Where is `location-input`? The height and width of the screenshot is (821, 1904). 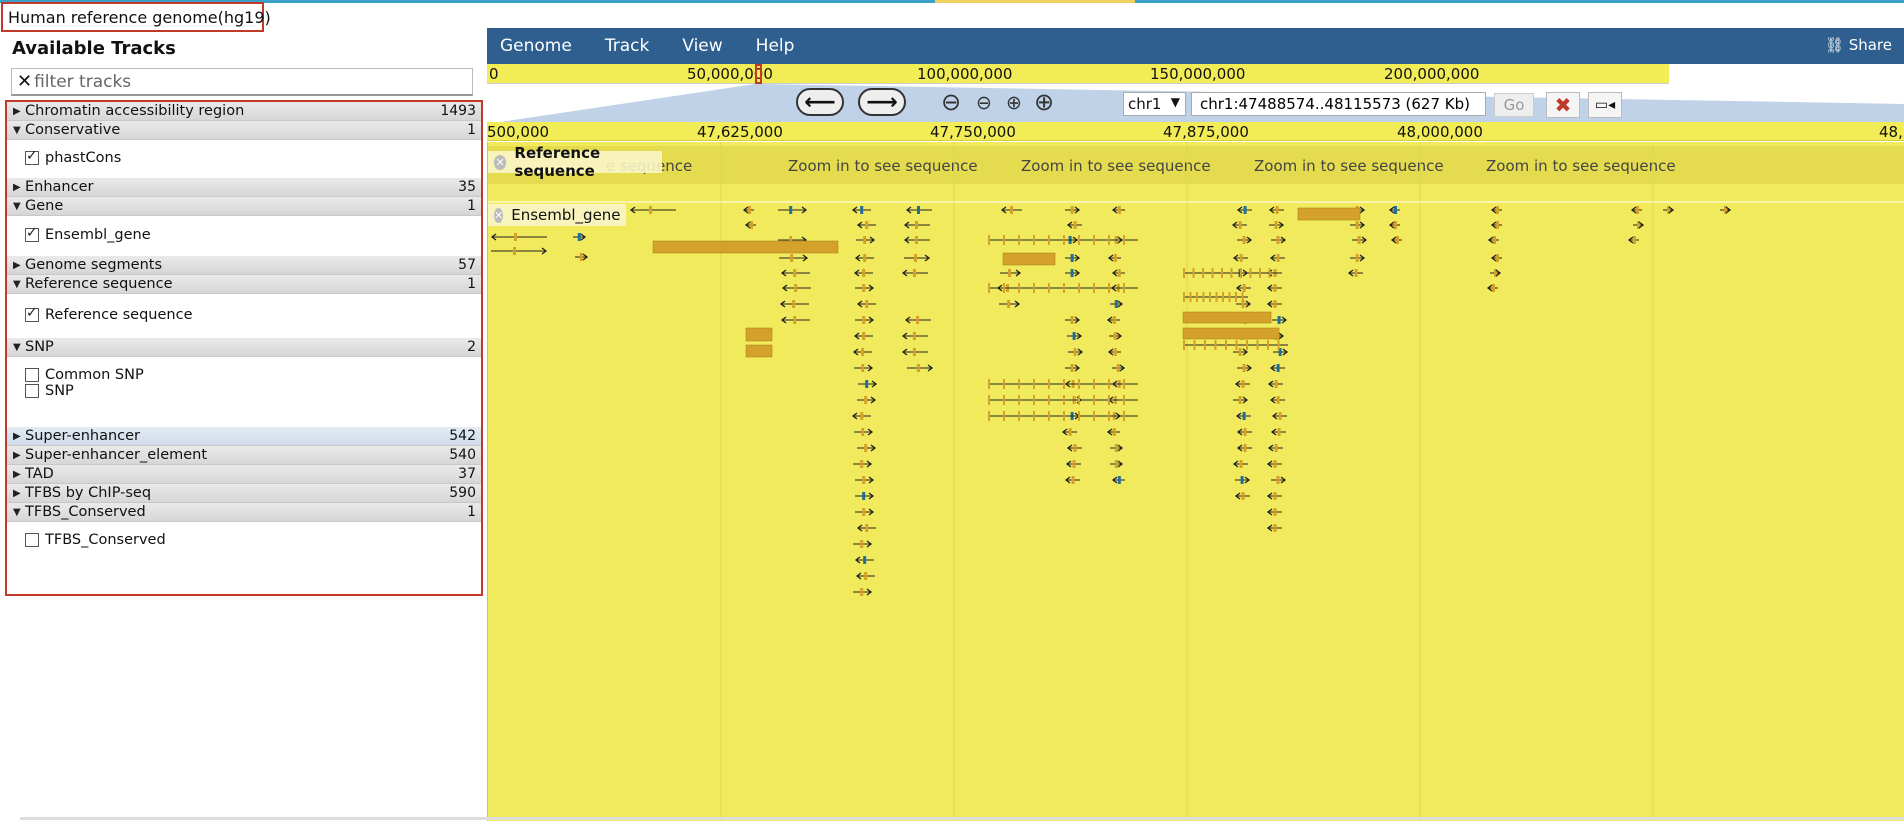 location-input is located at coordinates (1338, 104).